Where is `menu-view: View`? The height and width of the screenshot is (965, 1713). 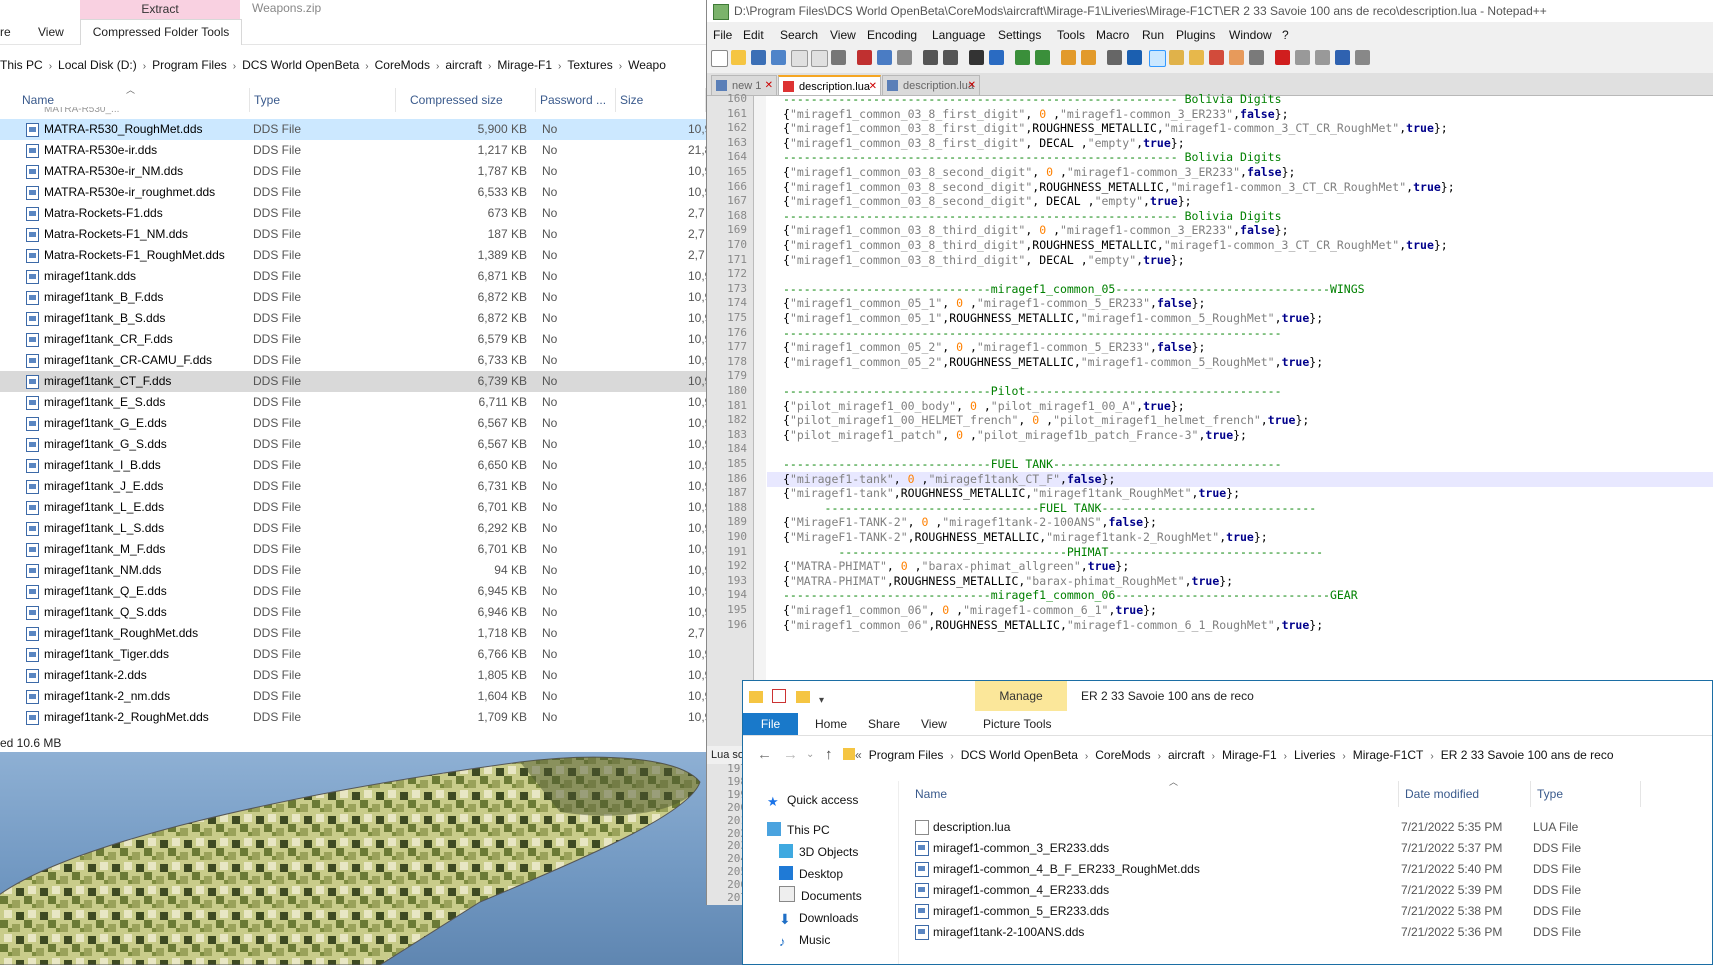
menu-view: View is located at coordinates (843, 35).